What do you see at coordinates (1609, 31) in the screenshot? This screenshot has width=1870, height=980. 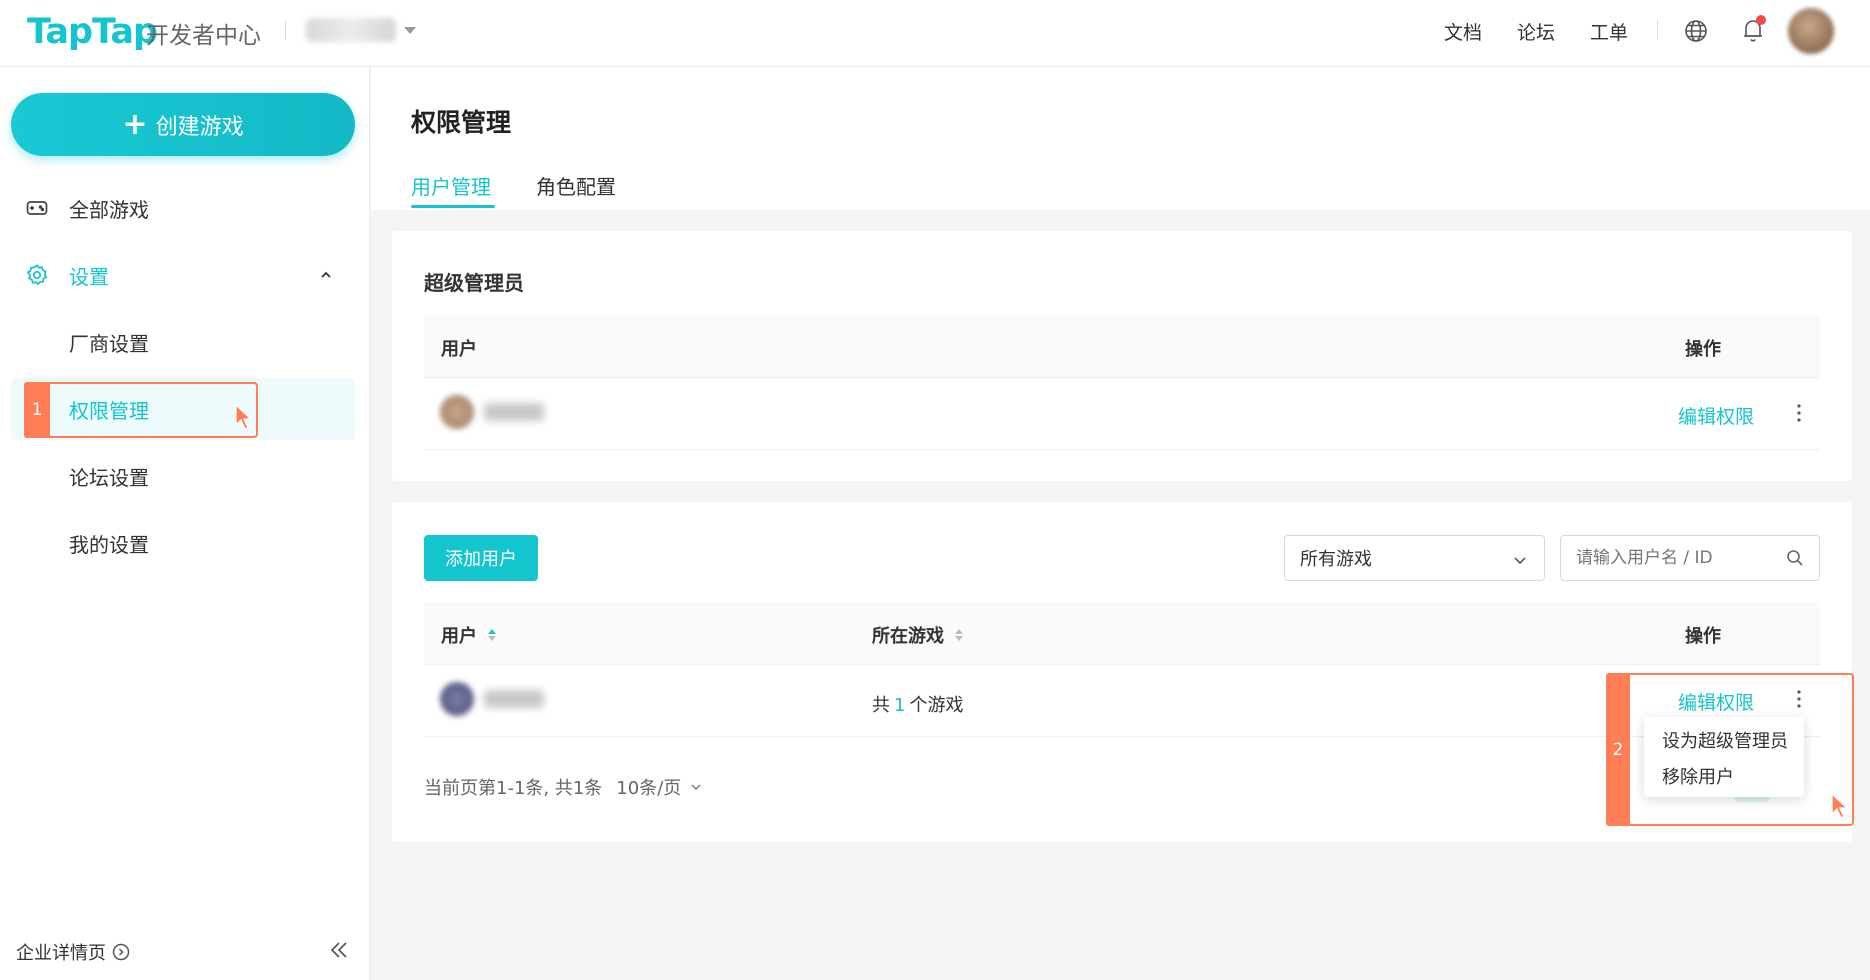 I see `ticket-link: 工单` at bounding box center [1609, 31].